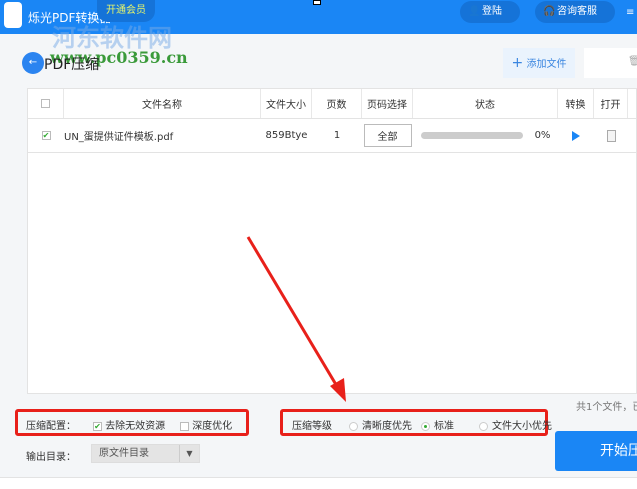  What do you see at coordinates (338, 390) in the screenshot?
I see `arrow-head` at bounding box center [338, 390].